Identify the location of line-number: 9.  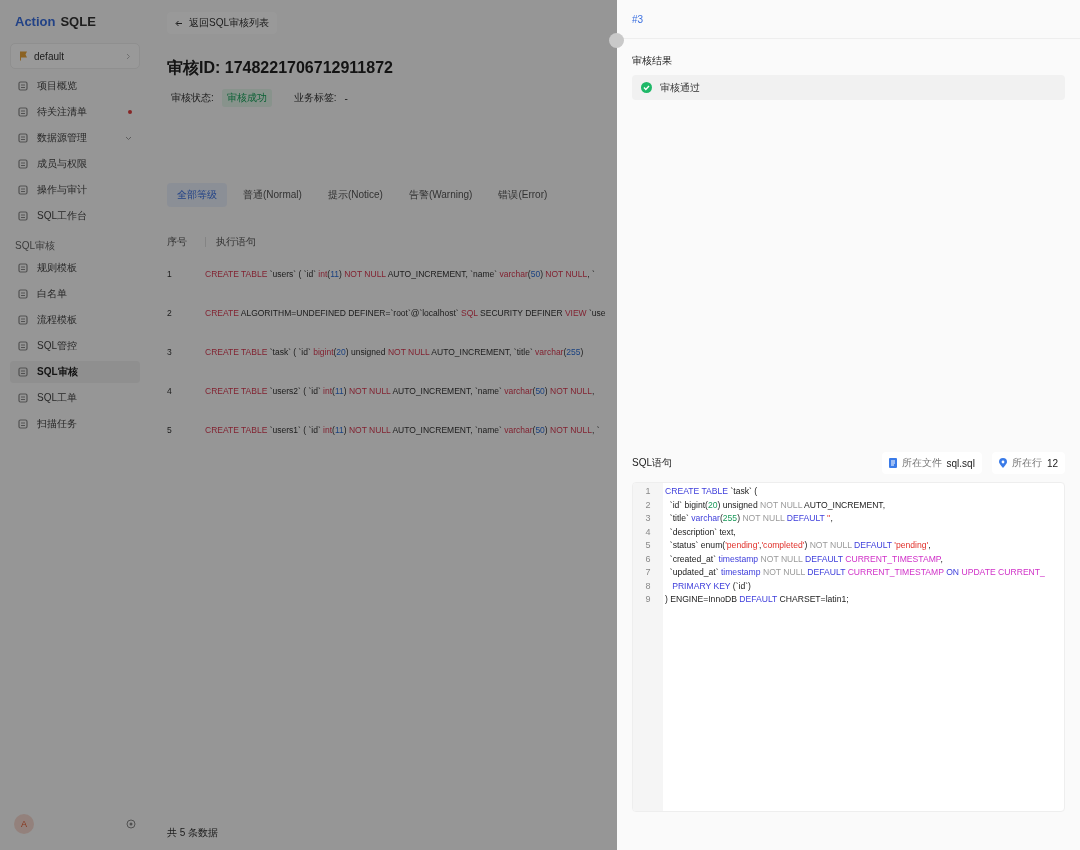
(648, 599).